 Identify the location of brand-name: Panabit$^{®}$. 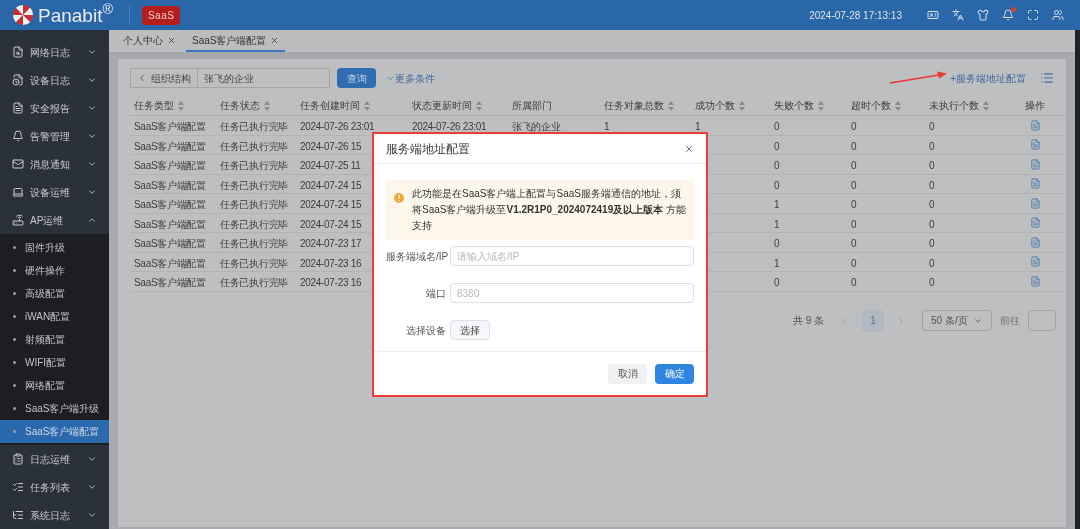
(75, 15).